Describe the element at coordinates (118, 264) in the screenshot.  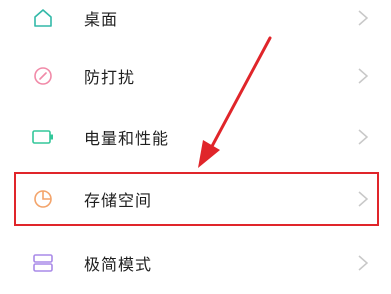
I see `settings-item-label: 极简模式` at that location.